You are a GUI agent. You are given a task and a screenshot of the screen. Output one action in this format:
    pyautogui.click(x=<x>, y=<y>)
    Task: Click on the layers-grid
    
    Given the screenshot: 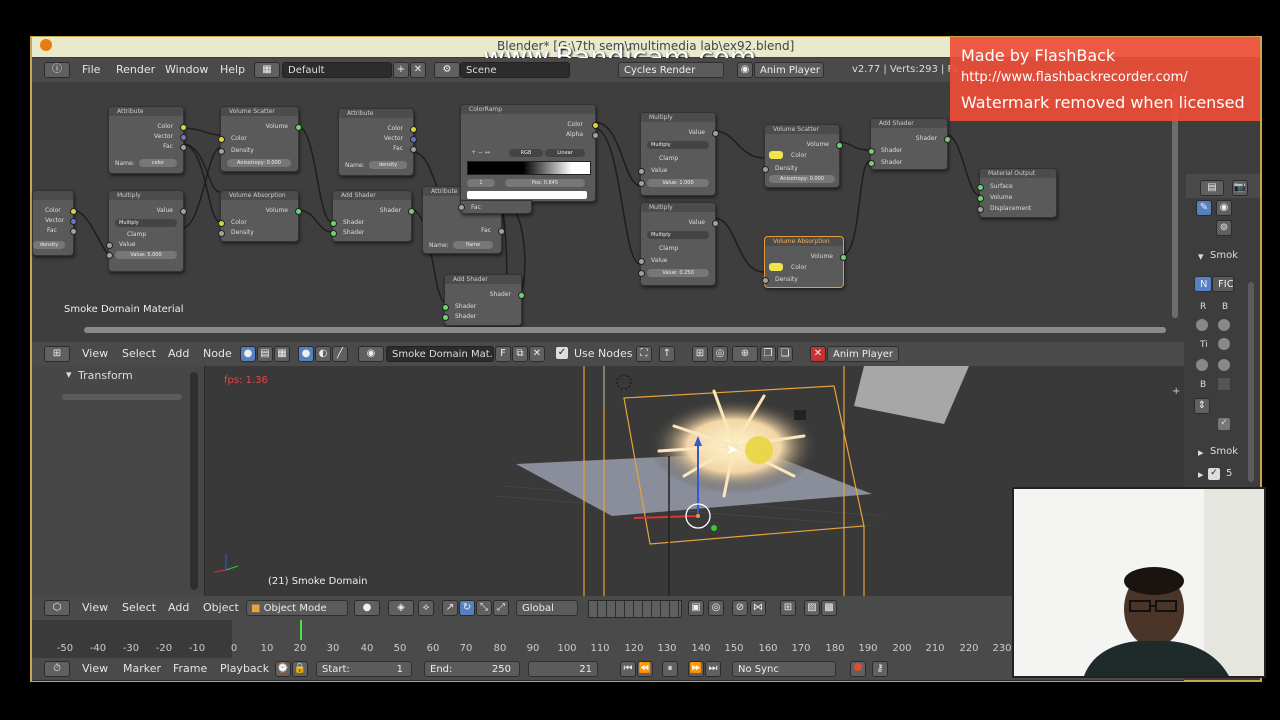 What is the action you would take?
    pyautogui.click(x=635, y=609)
    